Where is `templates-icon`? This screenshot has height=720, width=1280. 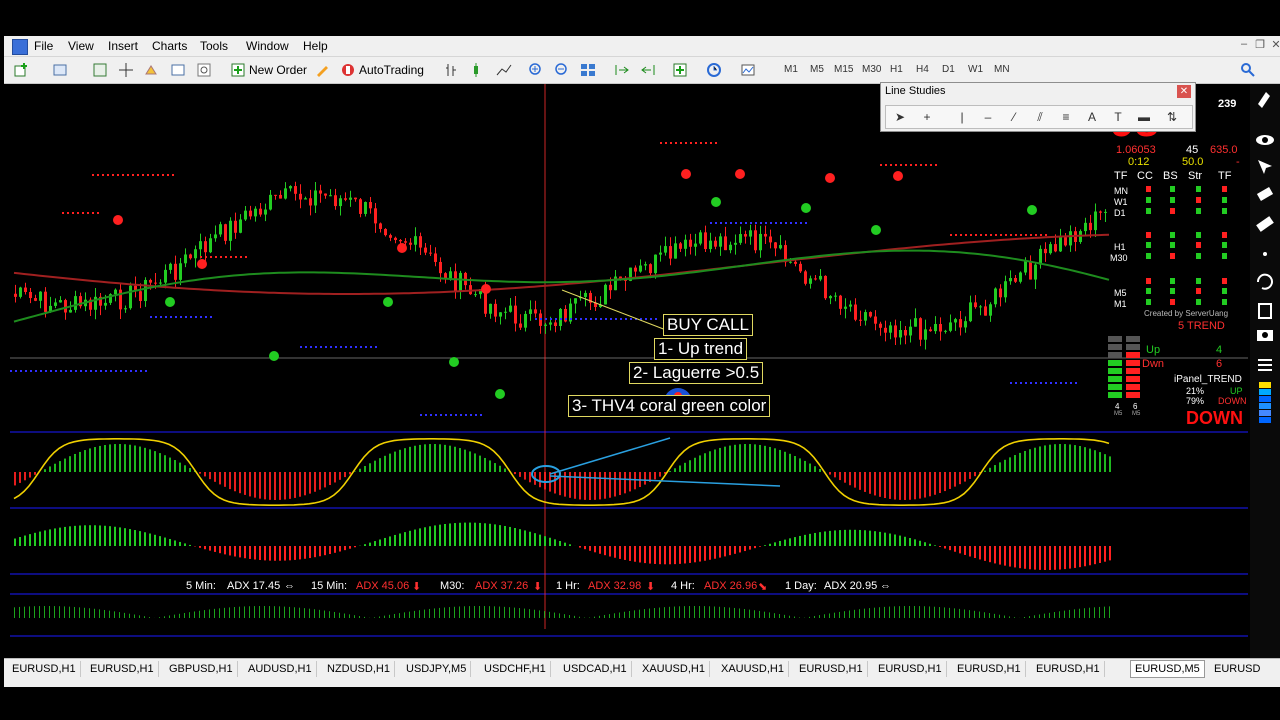 templates-icon is located at coordinates (748, 70).